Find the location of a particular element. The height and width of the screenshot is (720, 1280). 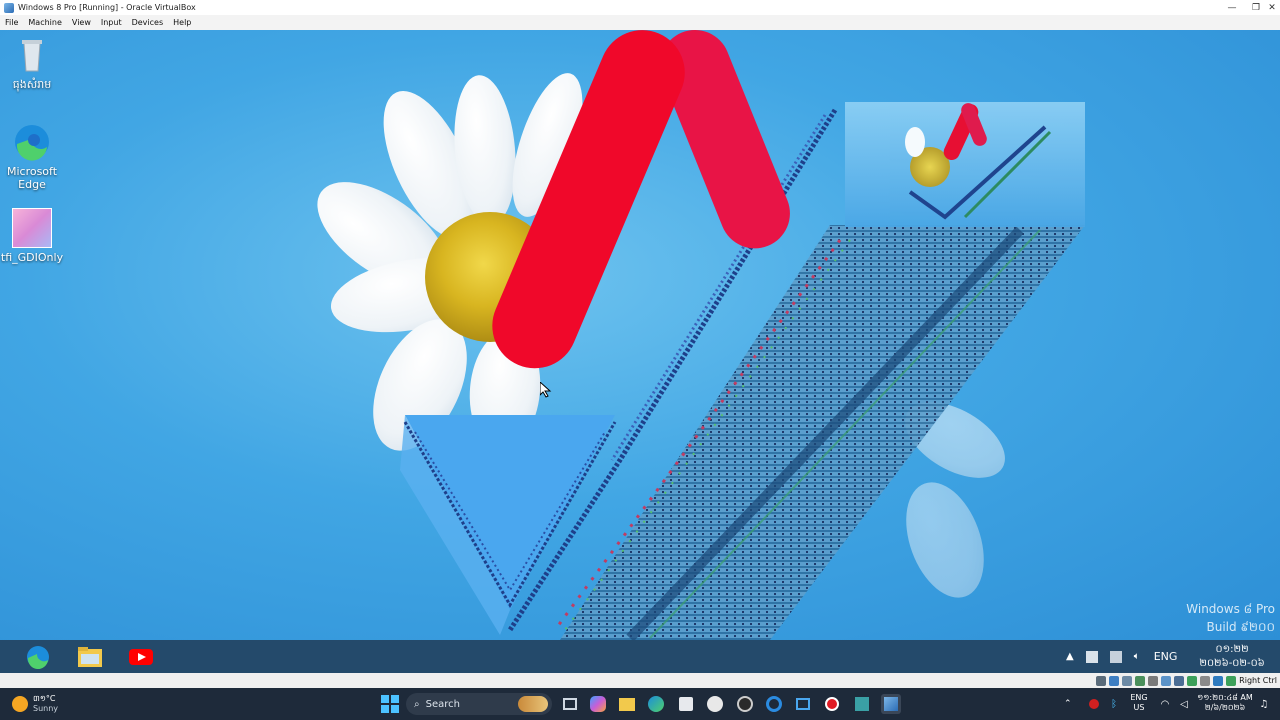

restore-icon: ❐ is located at coordinates (1256, 7).